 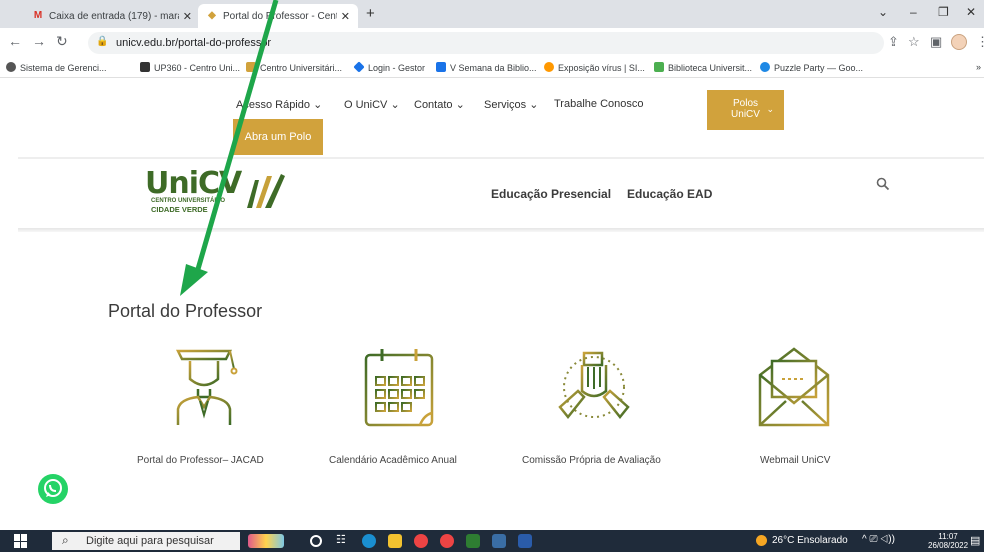 I want to click on url-input: unicv.edu.br/portal-do-professor, so click(x=486, y=43).